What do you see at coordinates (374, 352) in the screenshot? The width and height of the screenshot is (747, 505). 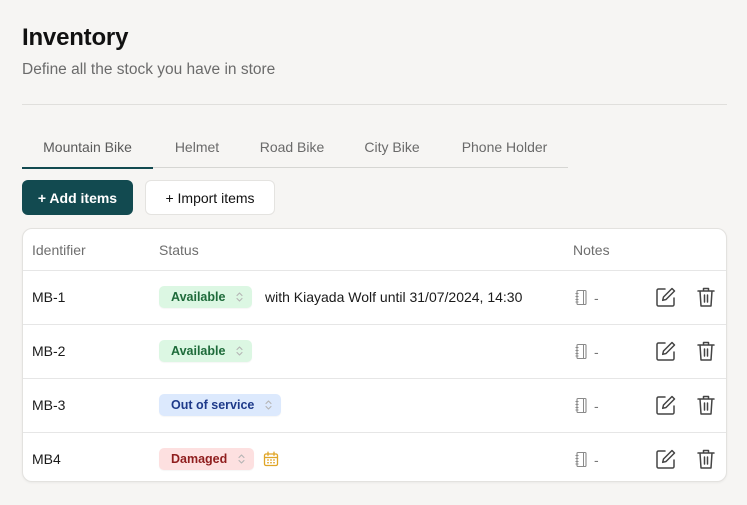 I see `table-row: MB-2 Available -` at bounding box center [374, 352].